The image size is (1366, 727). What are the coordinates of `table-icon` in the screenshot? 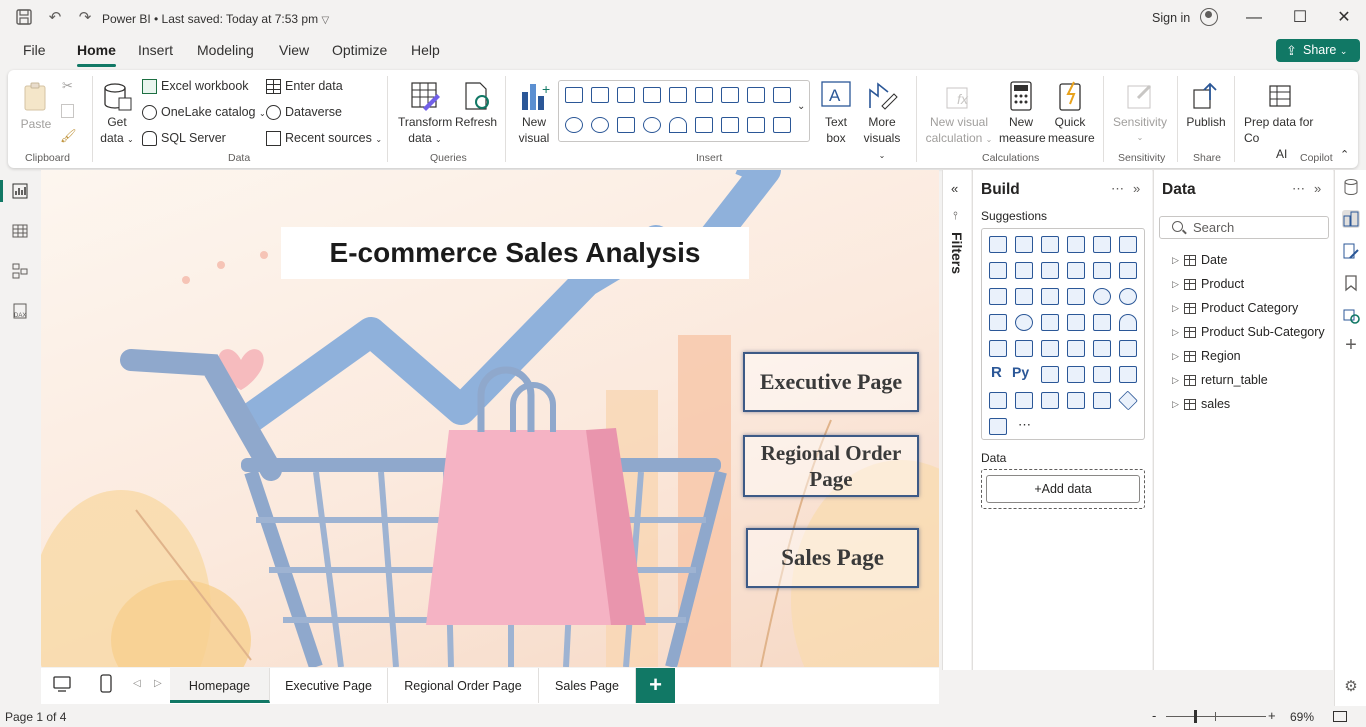 It's located at (1190, 332).